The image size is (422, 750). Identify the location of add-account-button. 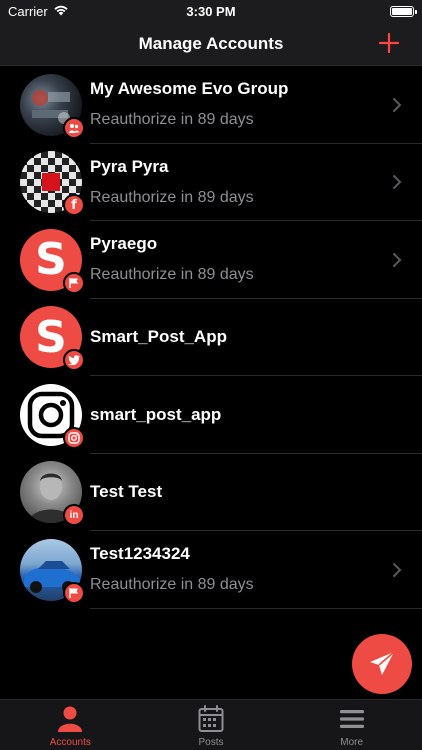
(389, 43).